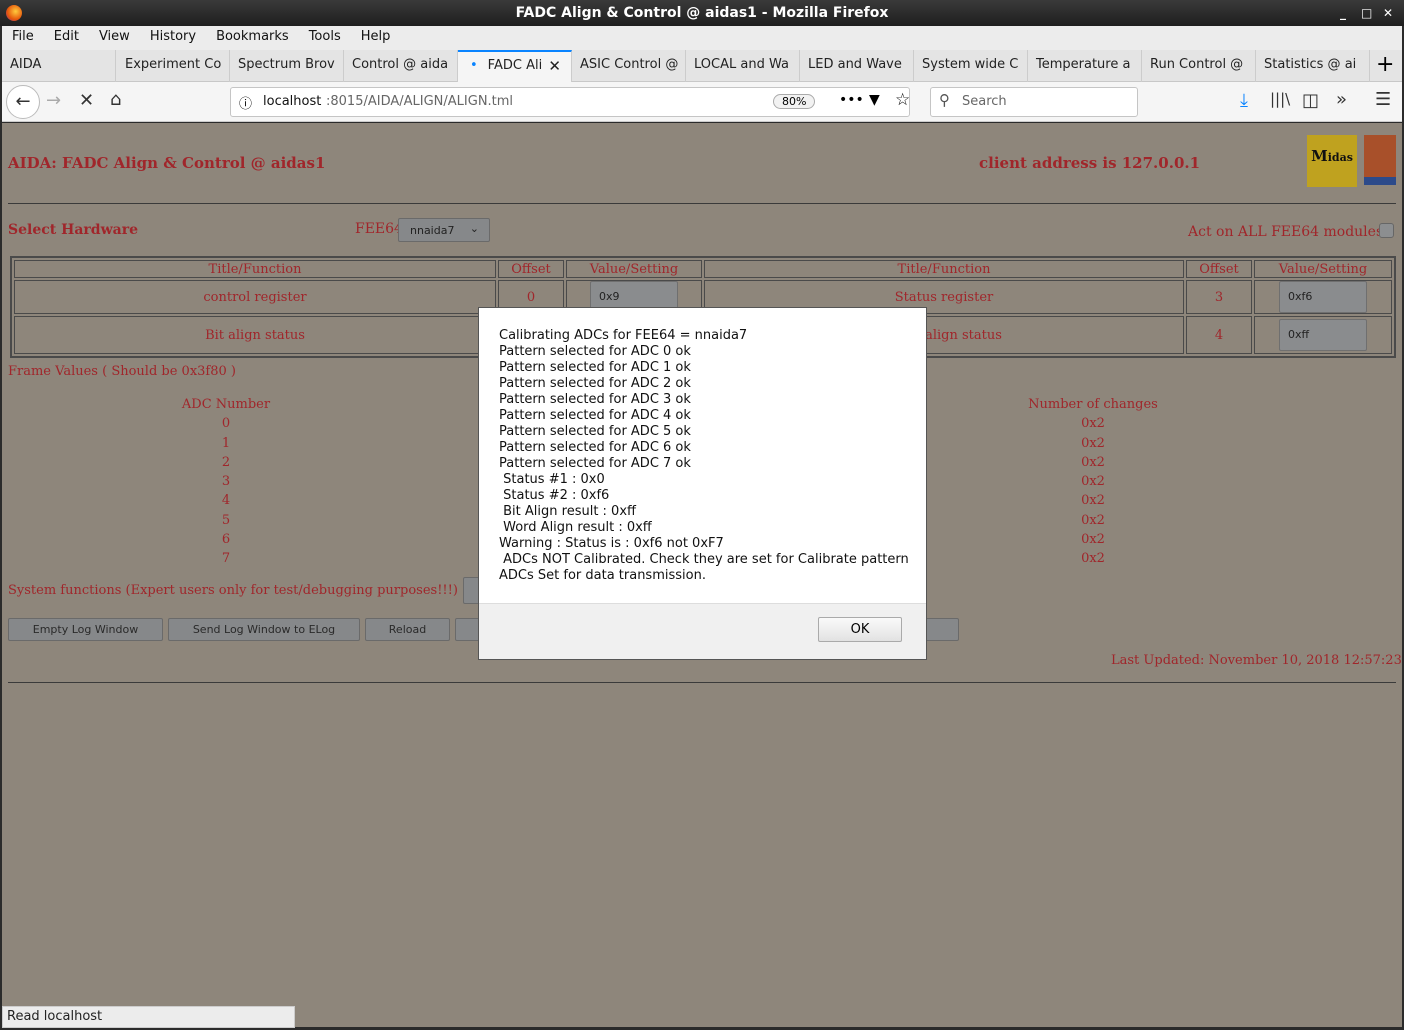 The width and height of the screenshot is (1404, 1030). Describe the element at coordinates (66, 38) in the screenshot. I see `menu-edit: Edit` at that location.